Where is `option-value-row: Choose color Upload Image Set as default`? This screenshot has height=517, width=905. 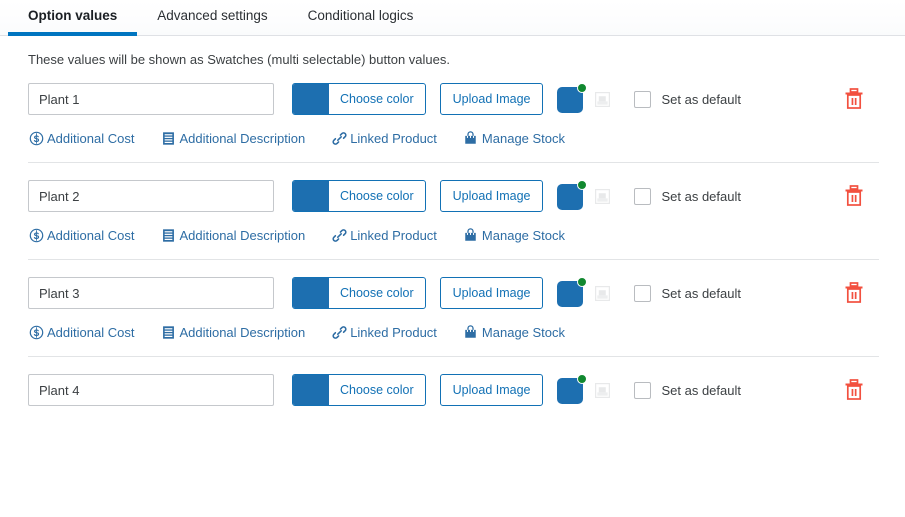 option-value-row: Choose color Upload Image Set as default is located at coordinates (452, 390).